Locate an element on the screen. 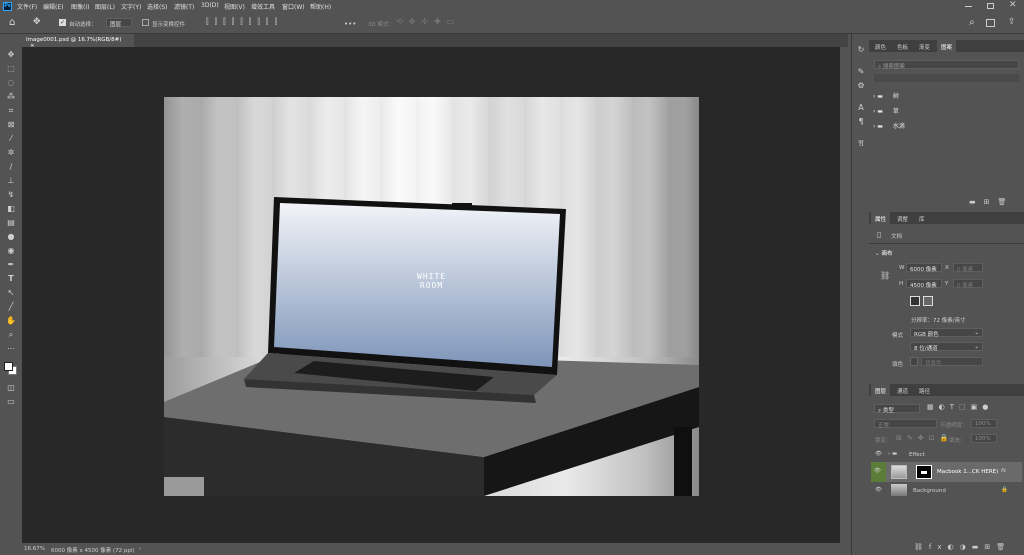  auto-select-dropdown: 图层 is located at coordinates (119, 23).